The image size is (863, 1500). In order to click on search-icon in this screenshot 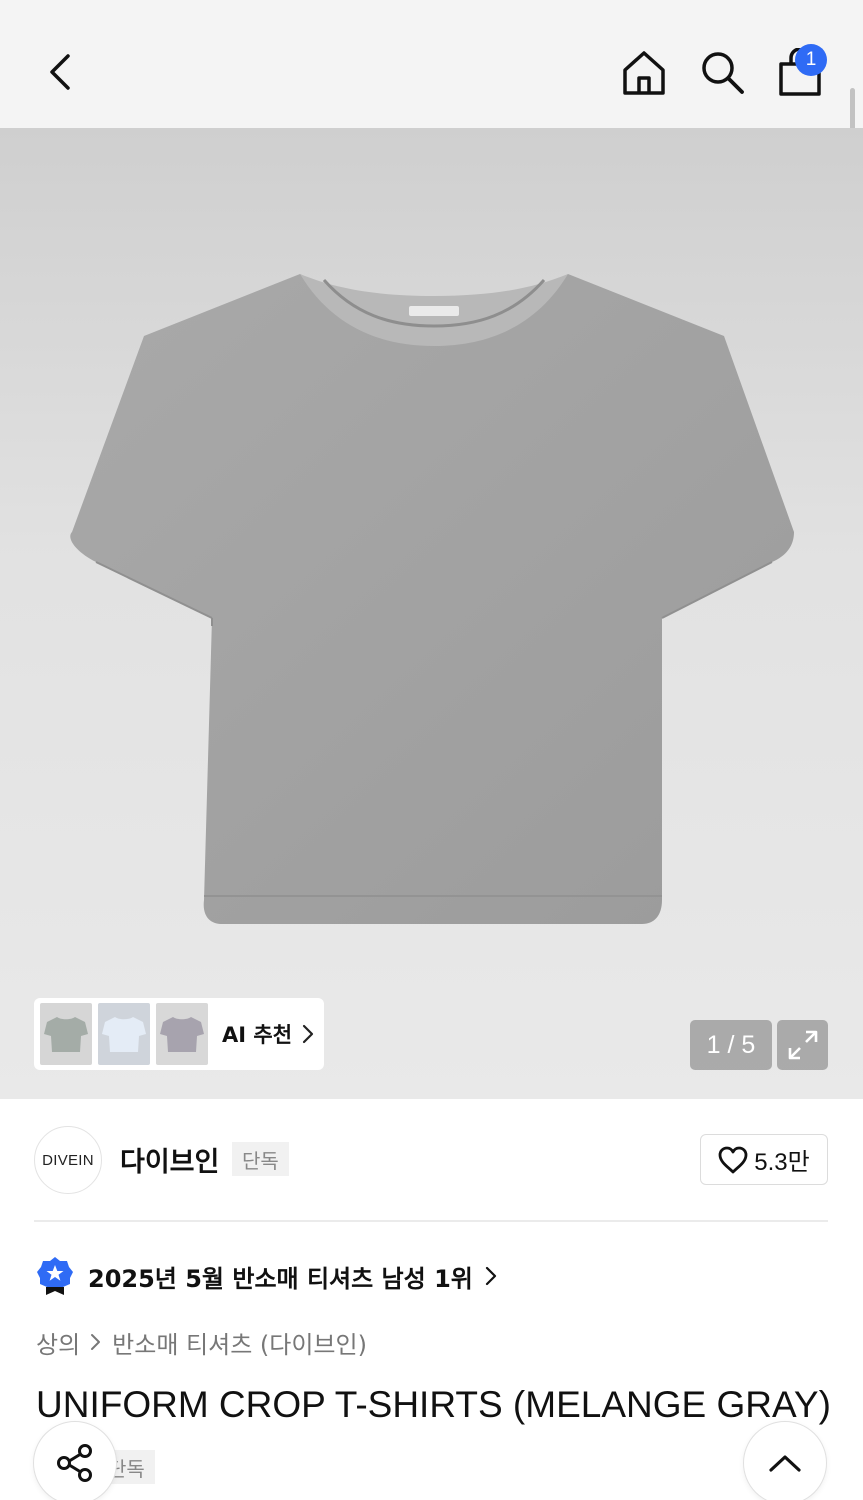, I will do `click(723, 73)`.